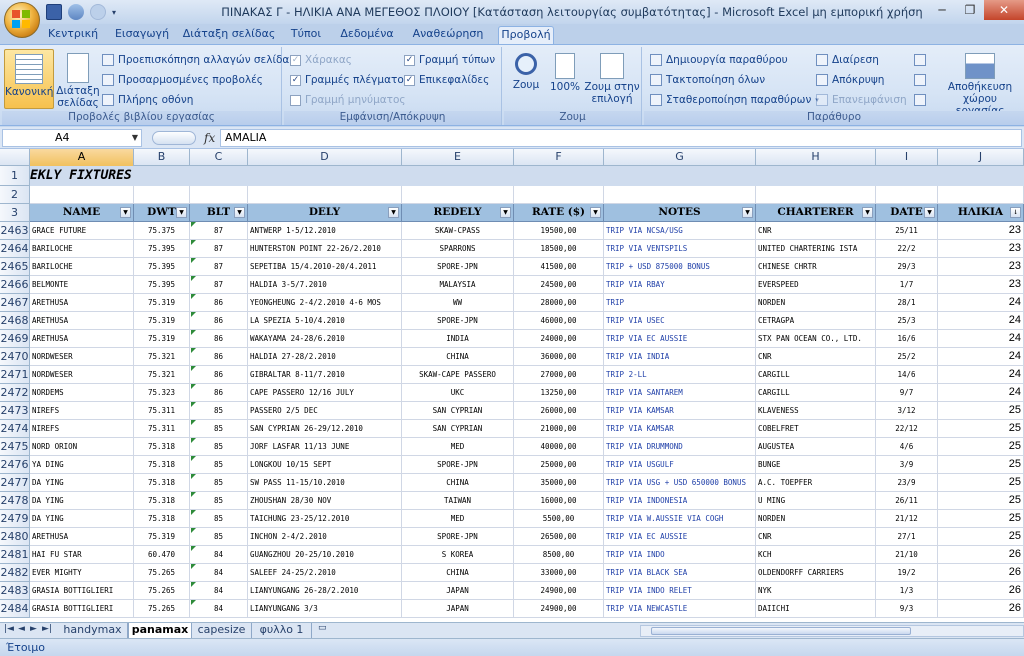 Image resolution: width=1024 pixels, height=656 pixels. Describe the element at coordinates (559, 483) in the screenshot. I see `cell-rate: 35000,00` at that location.